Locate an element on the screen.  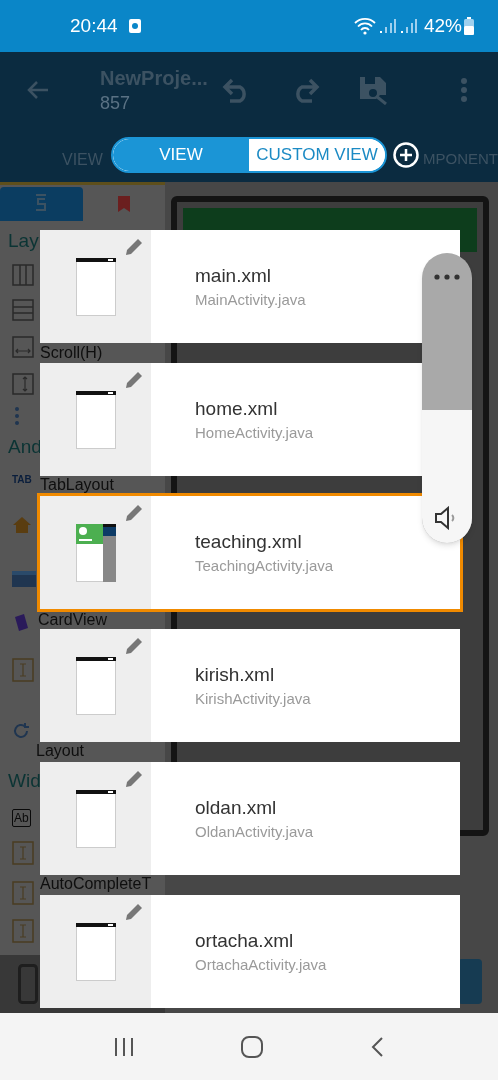
section-header: Wid is located at coordinates (24, 781).